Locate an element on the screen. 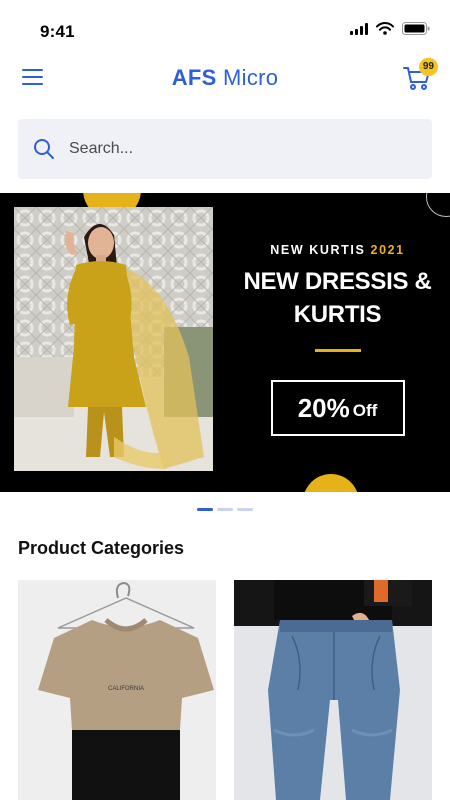 This screenshot has width=450, height=800. app-logo: AFS Micro is located at coordinates (225, 78).